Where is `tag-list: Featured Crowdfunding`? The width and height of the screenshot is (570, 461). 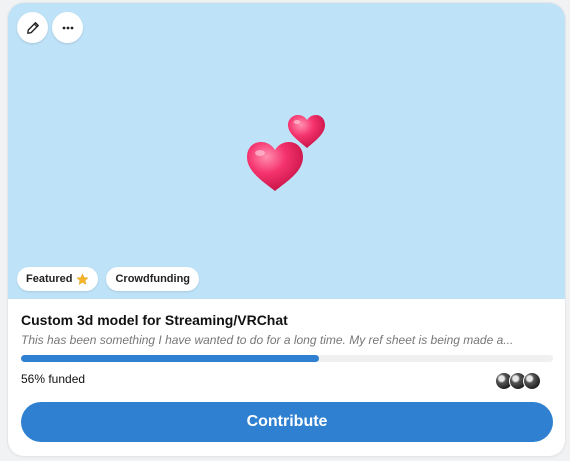 tag-list: Featured Crowdfunding is located at coordinates (108, 279).